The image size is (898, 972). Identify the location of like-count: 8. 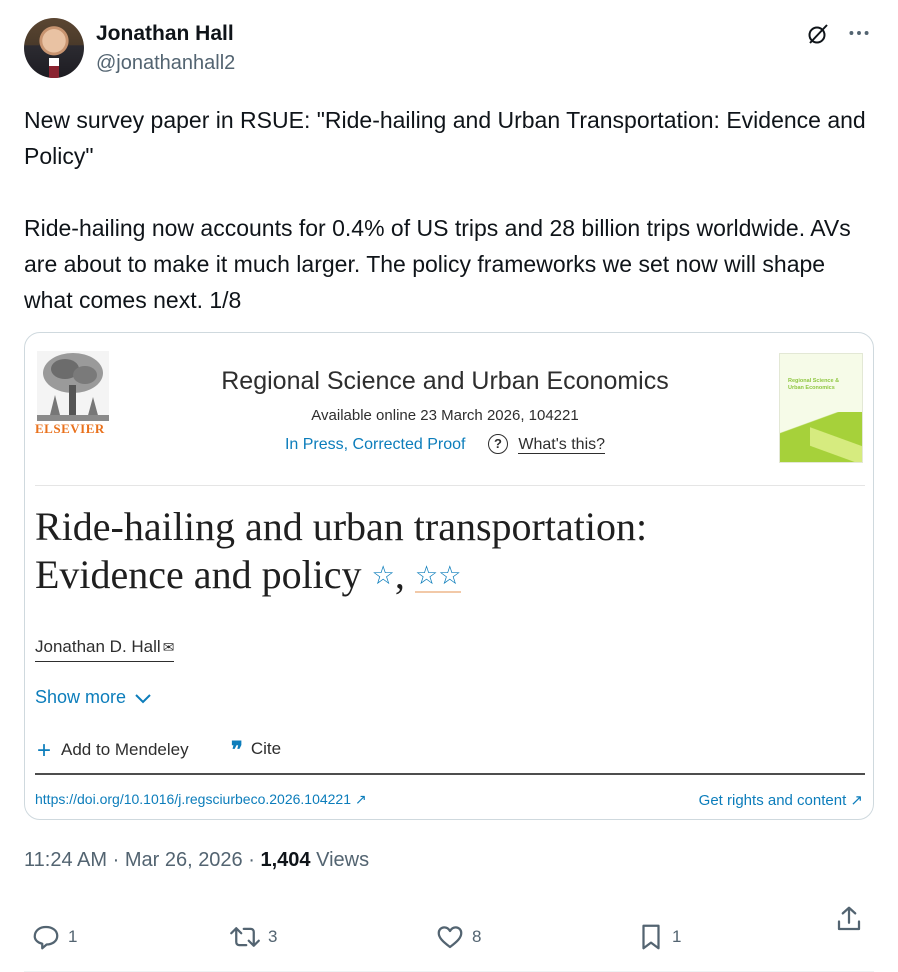
(477, 936).